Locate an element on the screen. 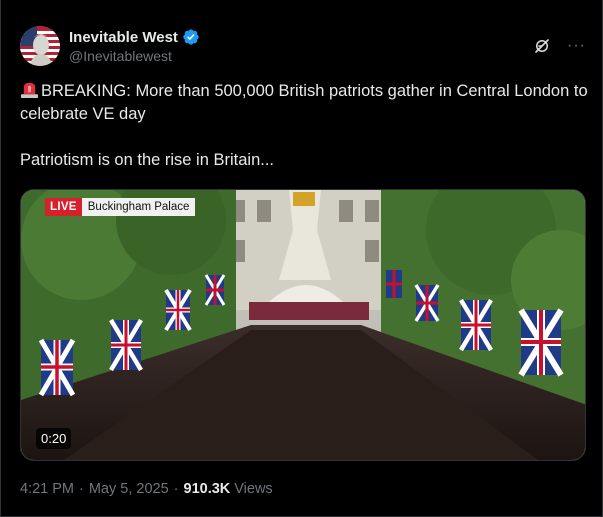  header-actions: ··· is located at coordinates (559, 46).